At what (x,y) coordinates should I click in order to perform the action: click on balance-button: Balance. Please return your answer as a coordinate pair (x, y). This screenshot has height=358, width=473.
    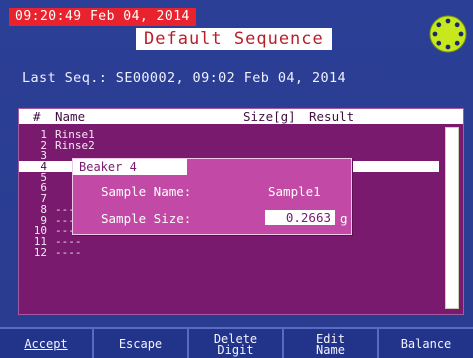
    Looking at the image, I should click on (426, 343).